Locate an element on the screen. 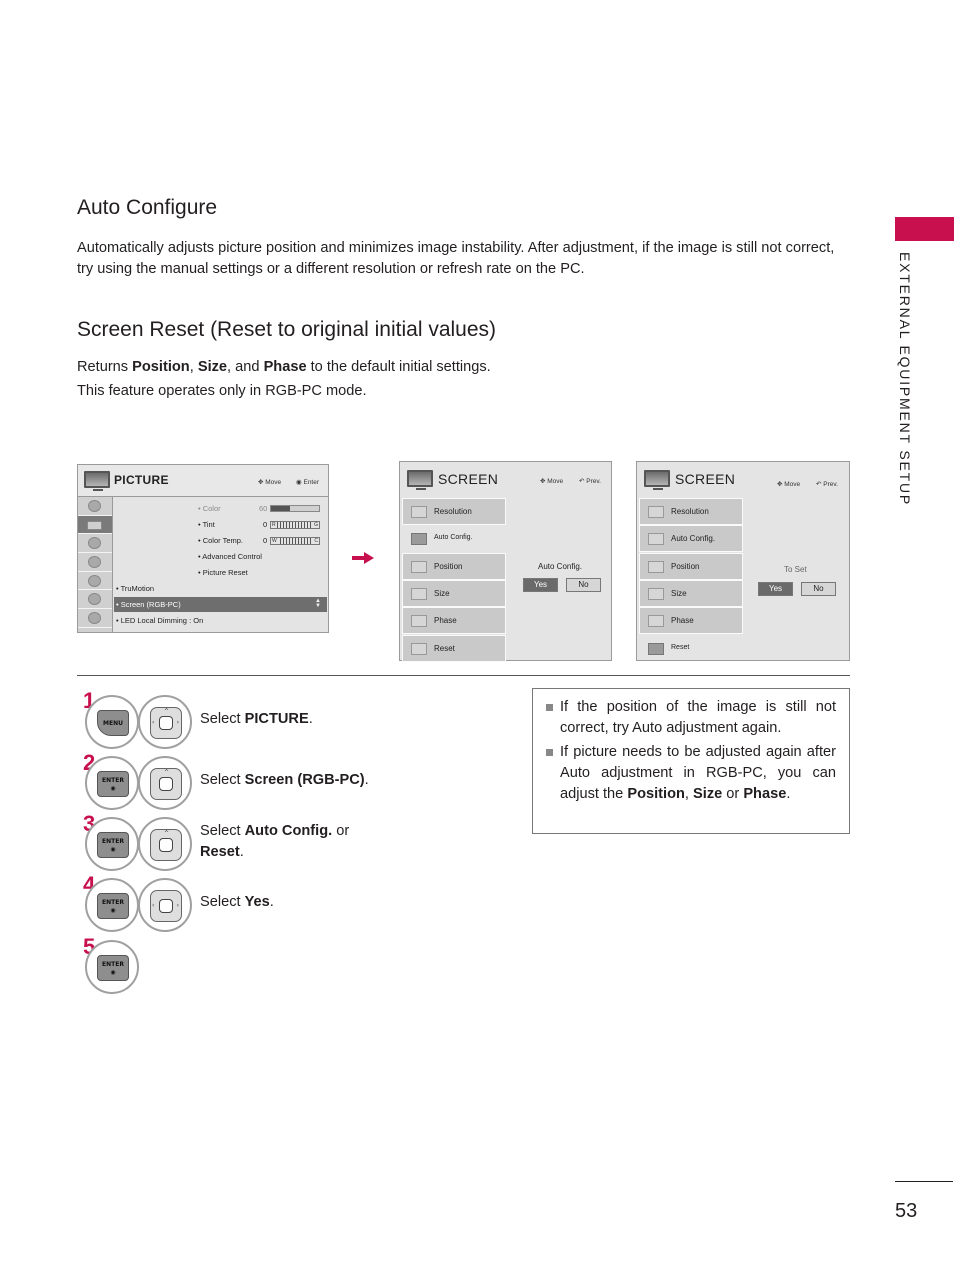 This screenshot has height=1272, width=954. color-level-bar is located at coordinates (295, 508).